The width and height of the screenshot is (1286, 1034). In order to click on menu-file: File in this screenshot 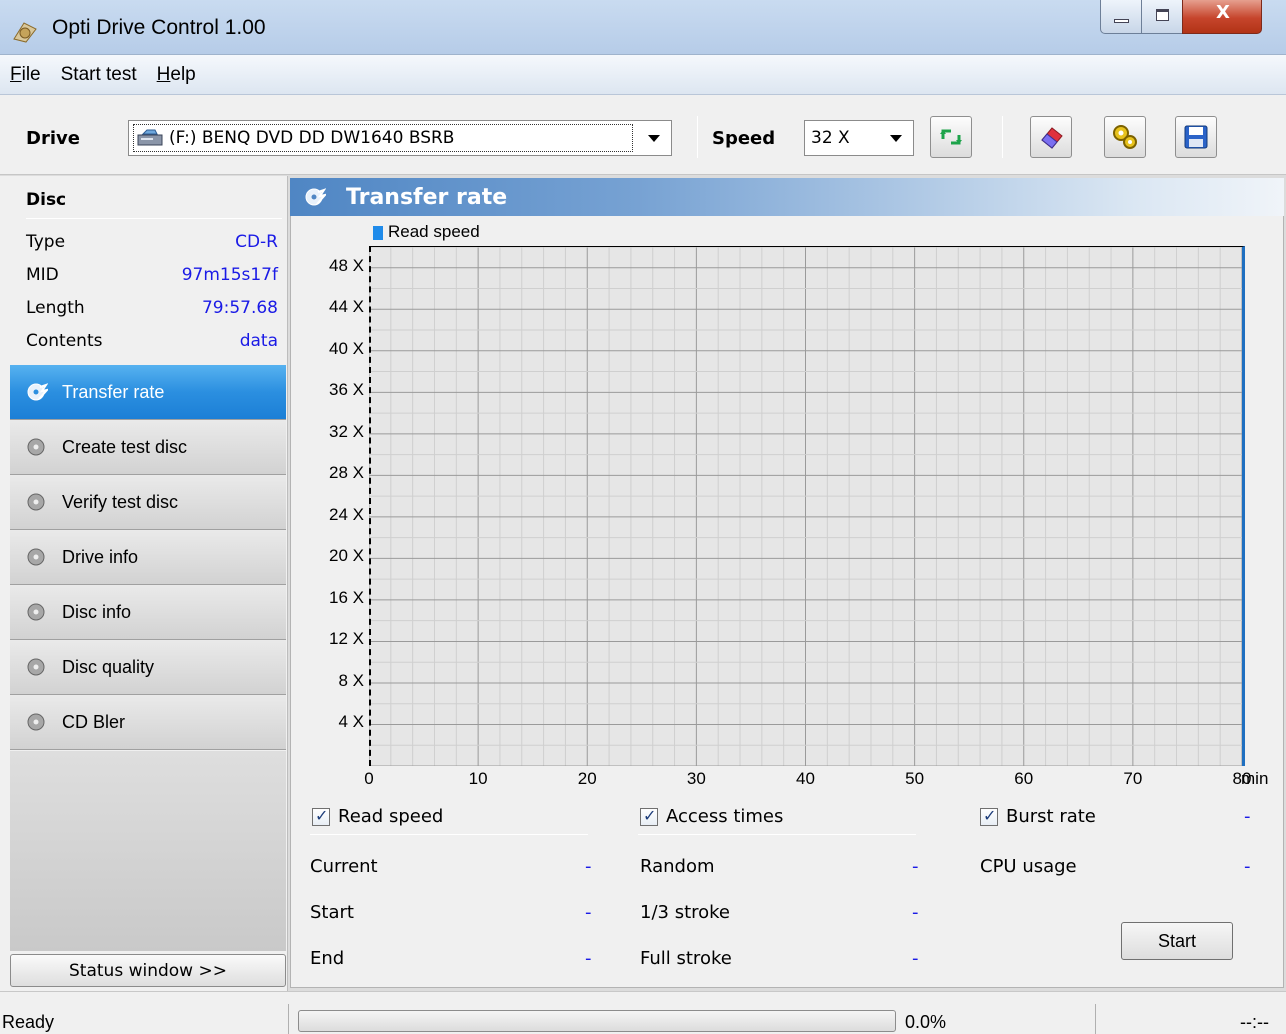, I will do `click(25, 75)`.